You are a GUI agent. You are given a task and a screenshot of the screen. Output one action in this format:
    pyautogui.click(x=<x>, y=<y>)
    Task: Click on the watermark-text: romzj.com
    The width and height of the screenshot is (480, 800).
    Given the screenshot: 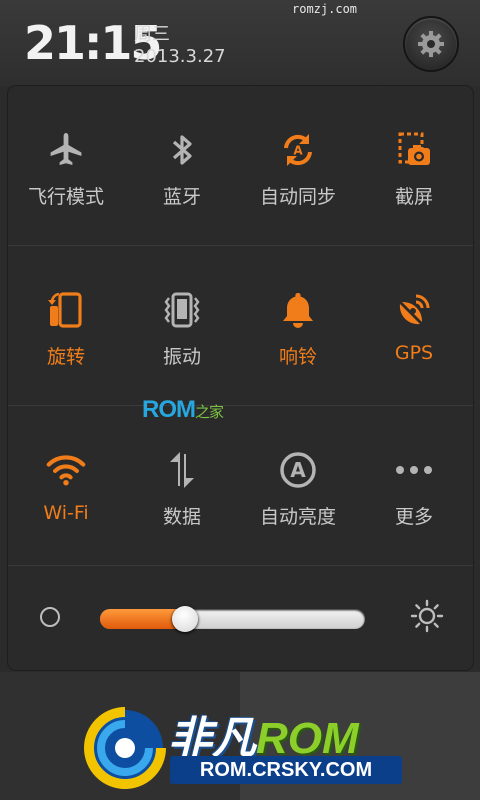 What is the action you would take?
    pyautogui.click(x=325, y=9)
    